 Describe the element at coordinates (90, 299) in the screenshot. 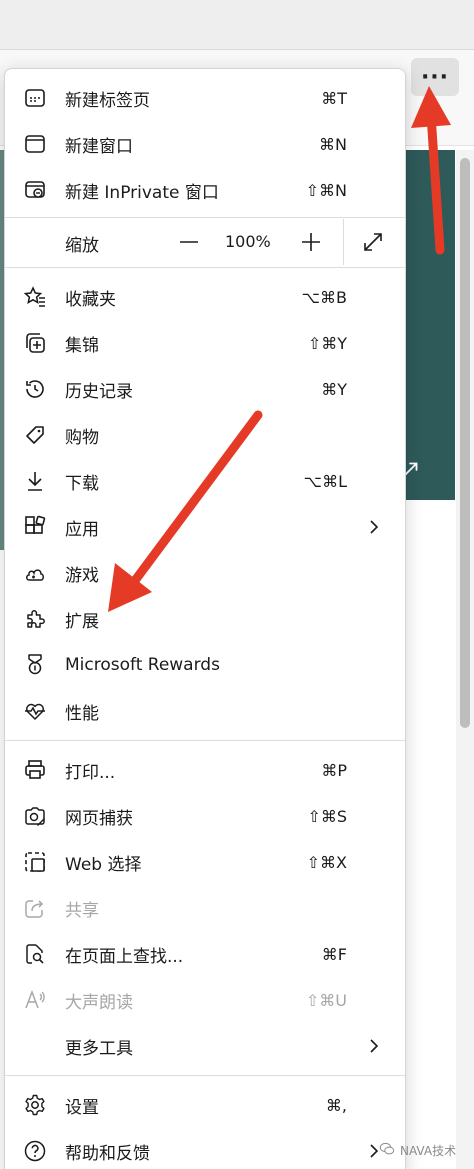

I see `menu-item-label: 收藏夹` at that location.